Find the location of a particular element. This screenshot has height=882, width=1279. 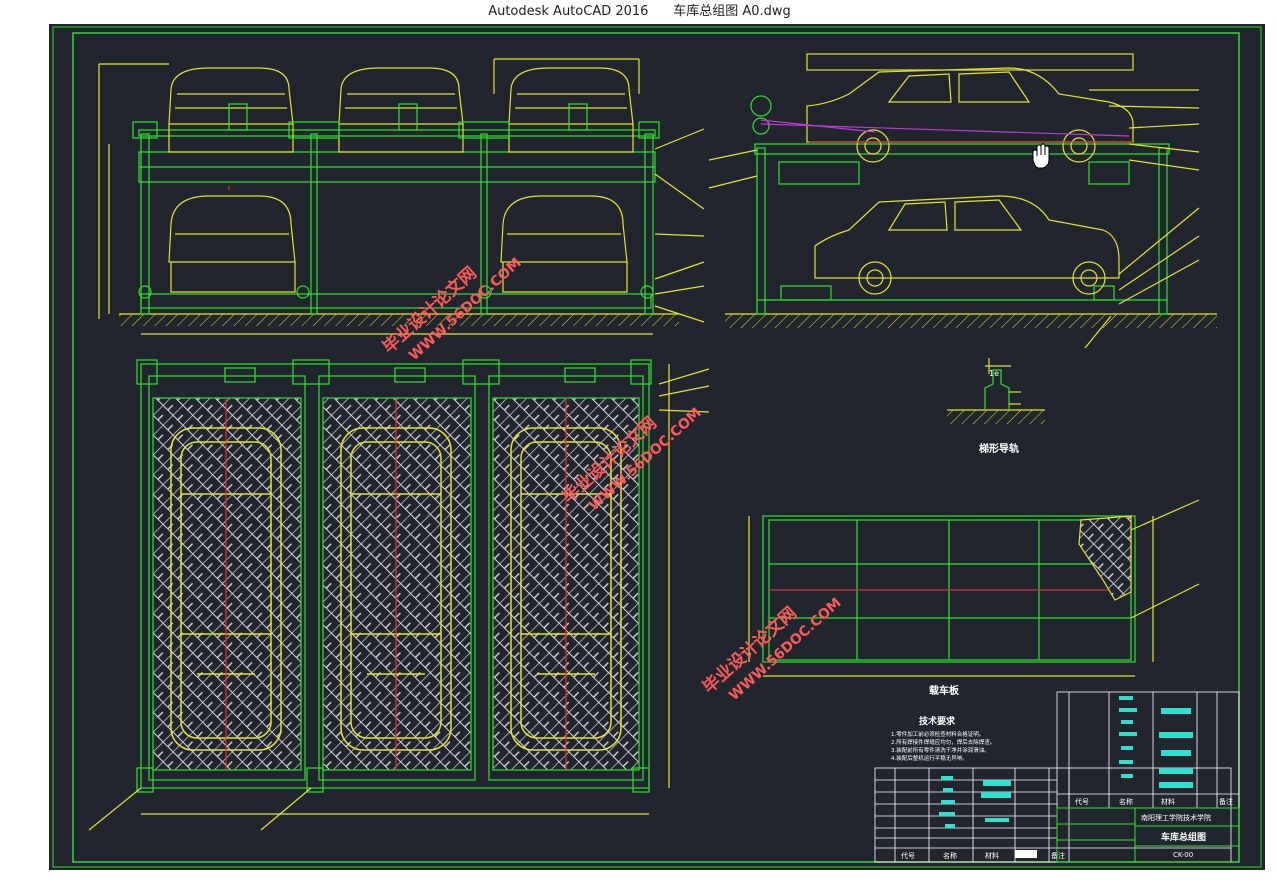

app-name: Autodesk AutoCAD 2016 is located at coordinates (568, 11).